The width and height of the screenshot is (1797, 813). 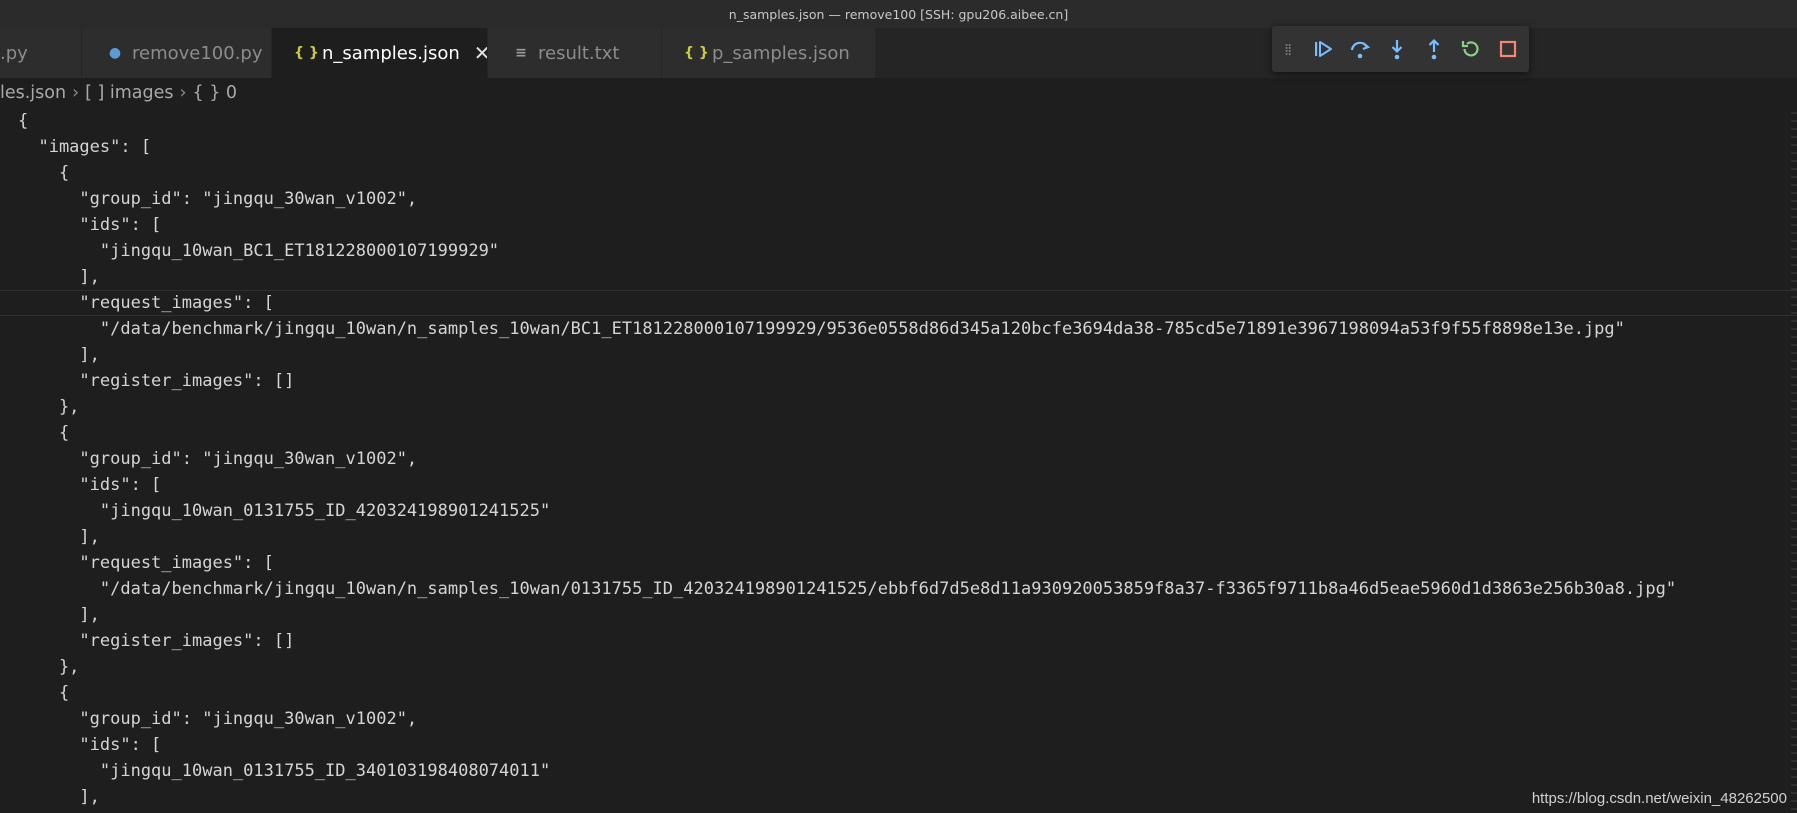 I want to click on tab-p-samples-json: { } p_samples.json, so click(x=769, y=53).